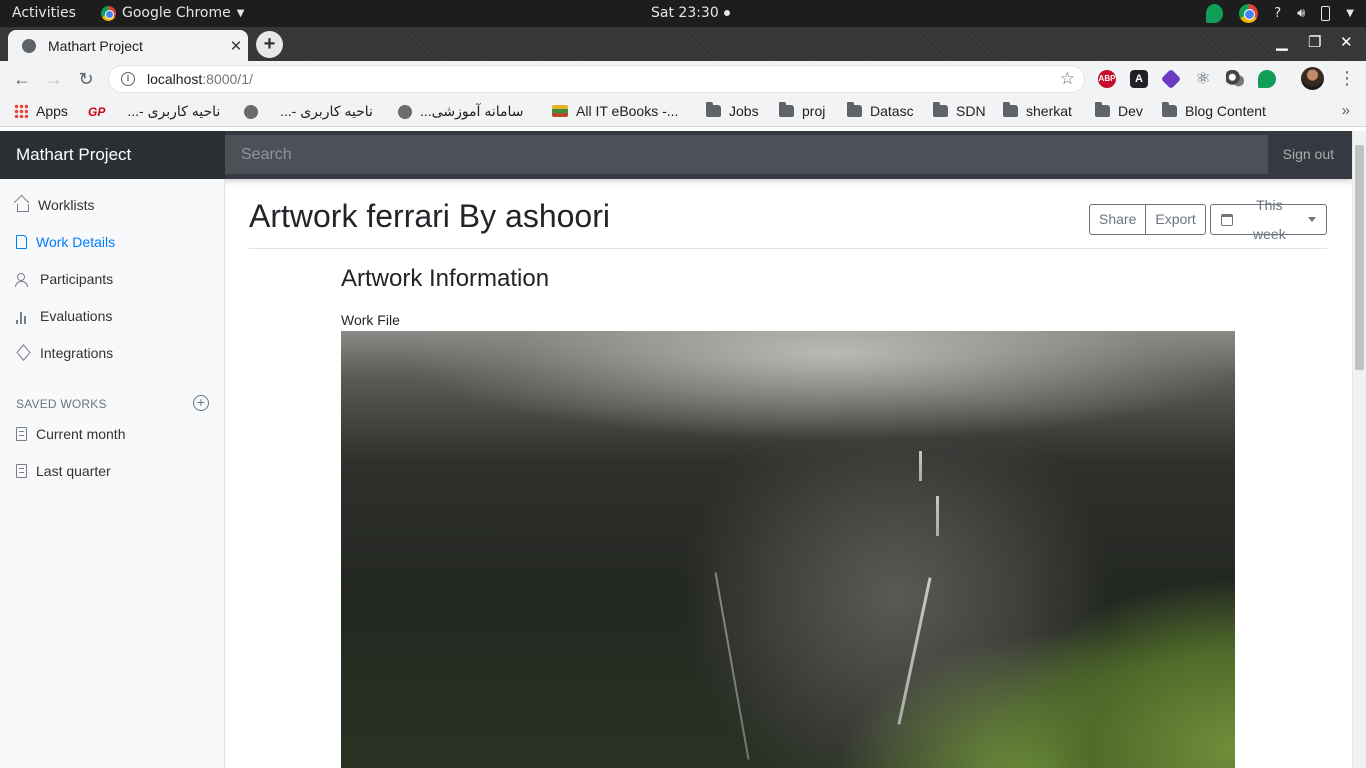 This screenshot has width=1366, height=768. Describe the element at coordinates (269, 44) in the screenshot. I see `new-tab-button: +` at that location.